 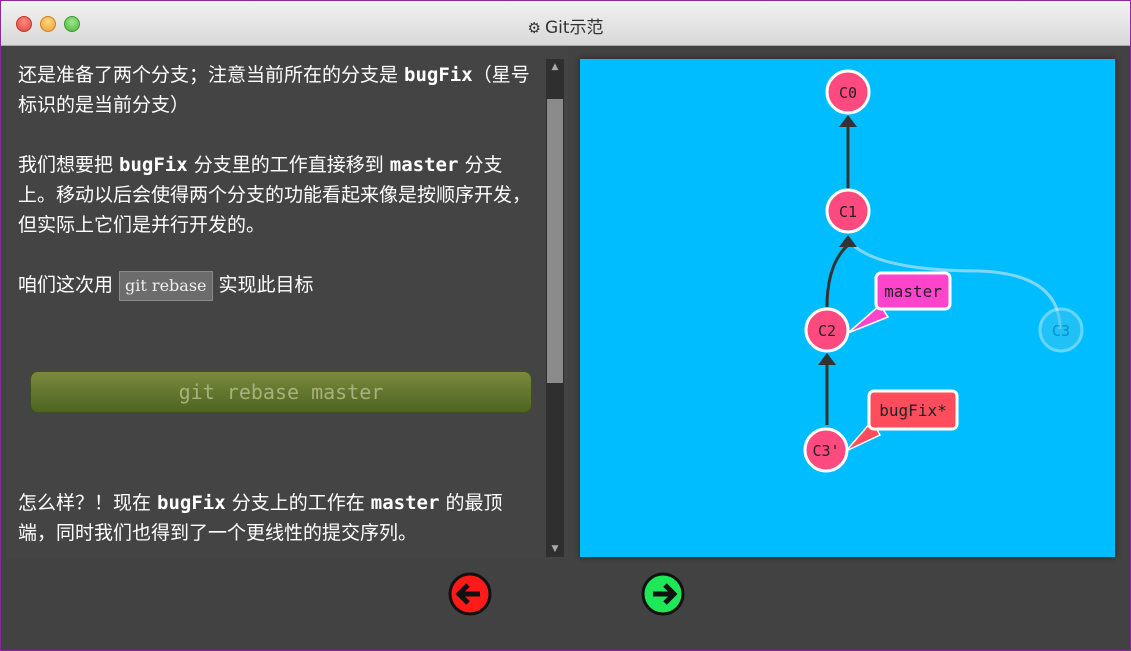 I want to click on inline-command: git rebase, so click(x=166, y=286).